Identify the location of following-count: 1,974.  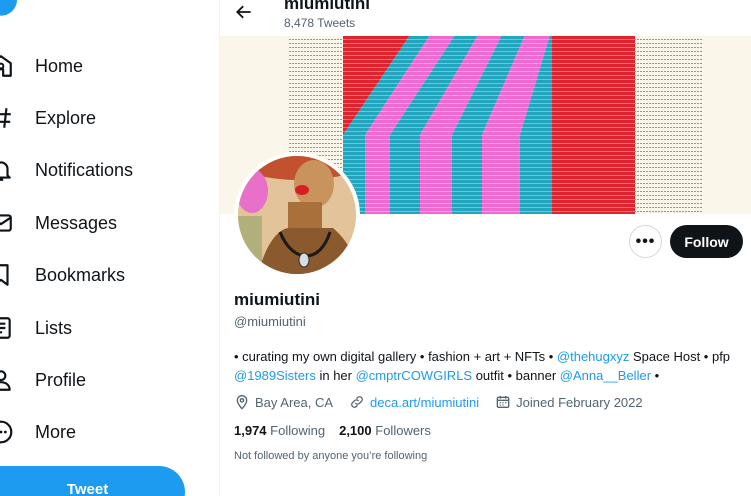
(250, 430).